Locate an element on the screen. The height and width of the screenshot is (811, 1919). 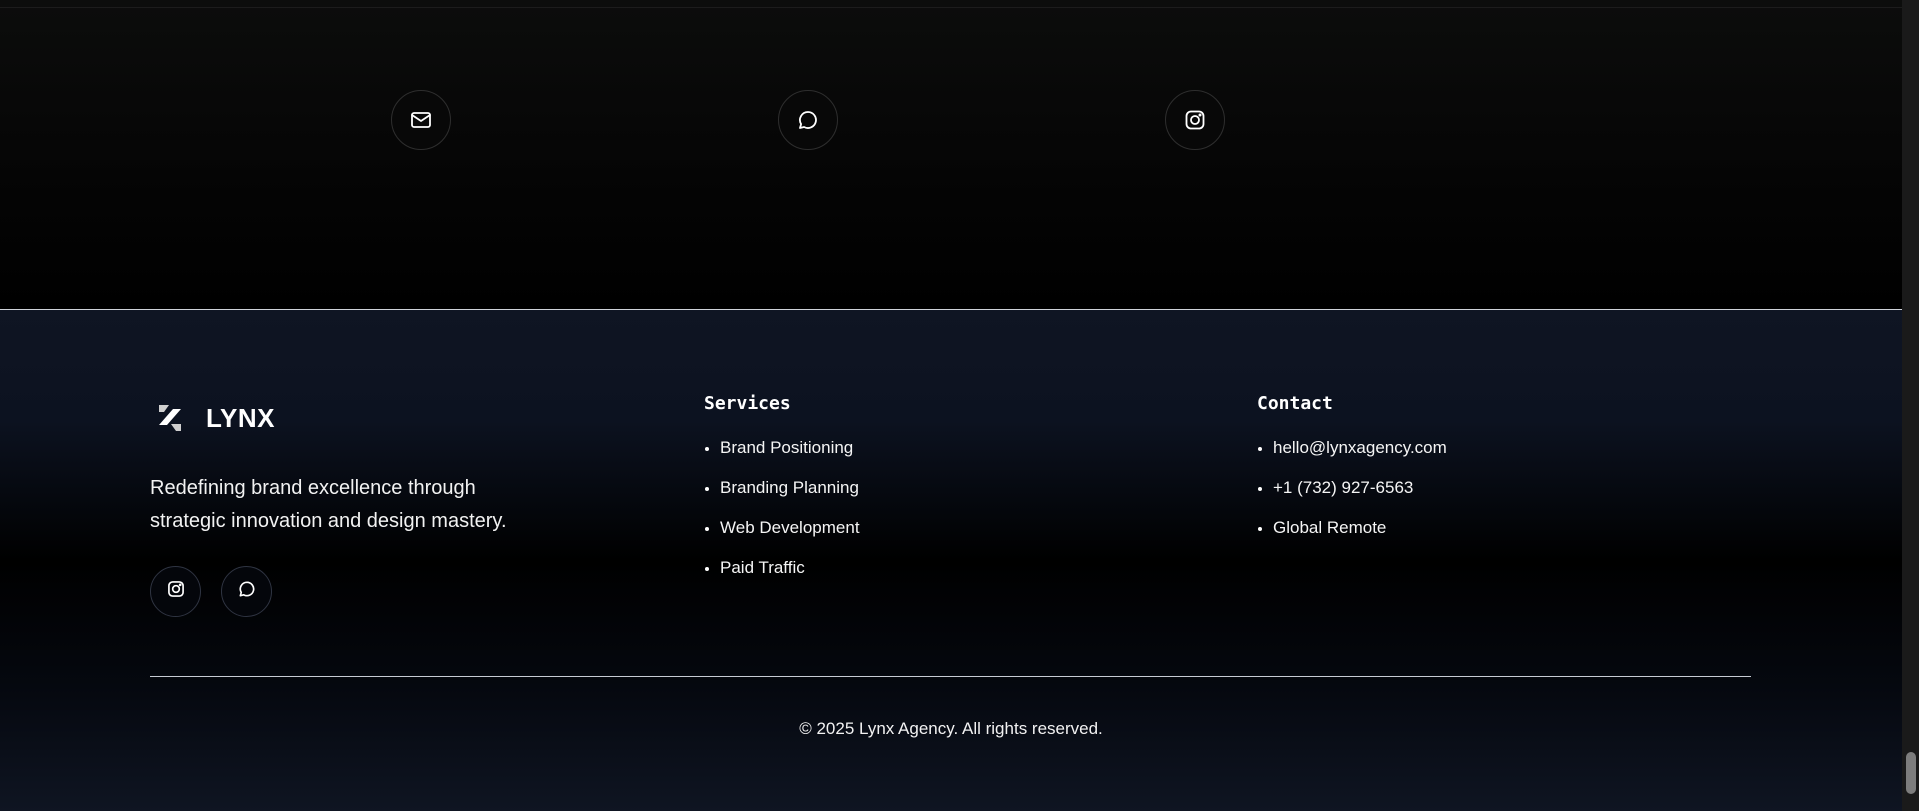
section-divider is located at coordinates (951, 7).